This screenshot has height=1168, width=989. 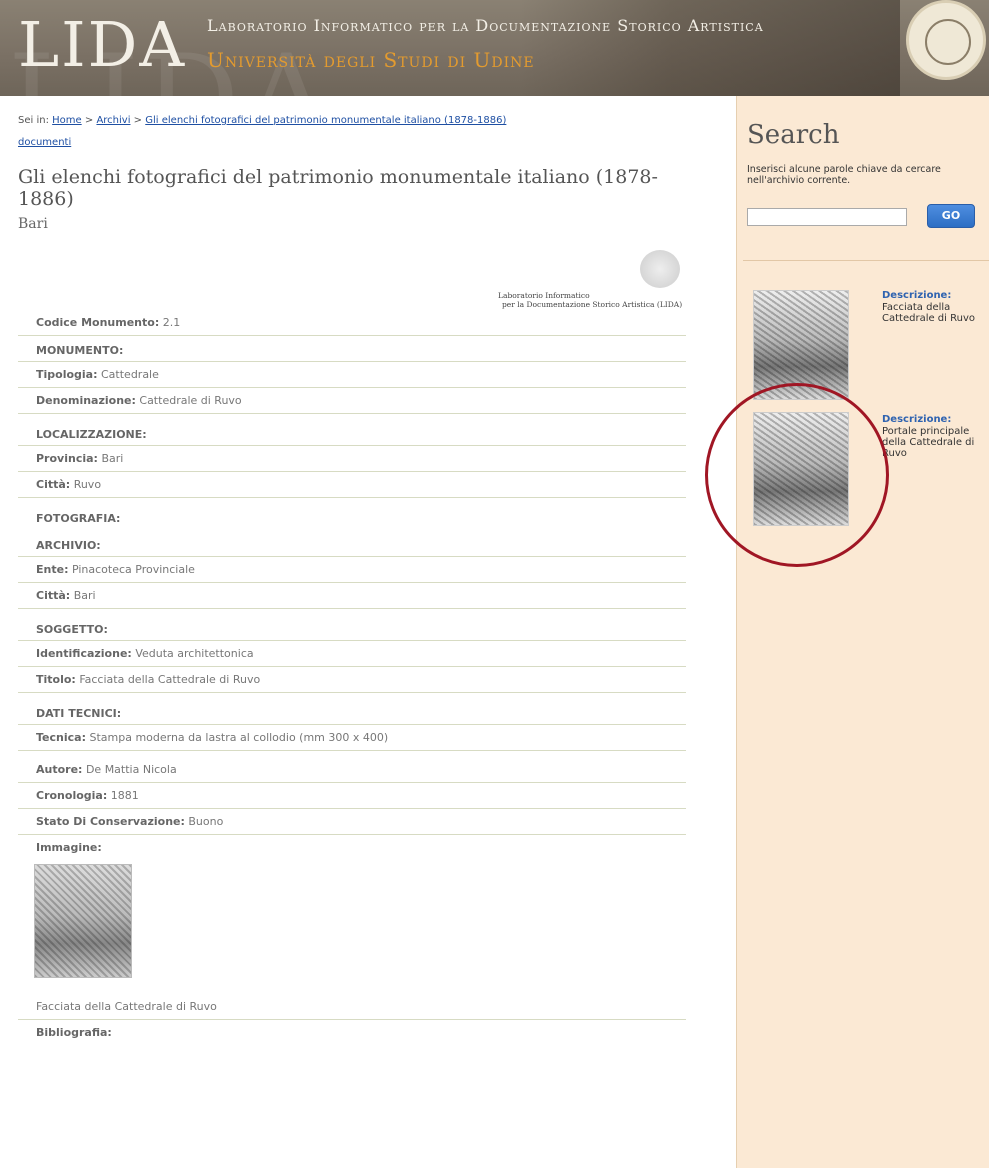 I want to click on section-archivio: ARCHIVIO:, so click(x=68, y=545).